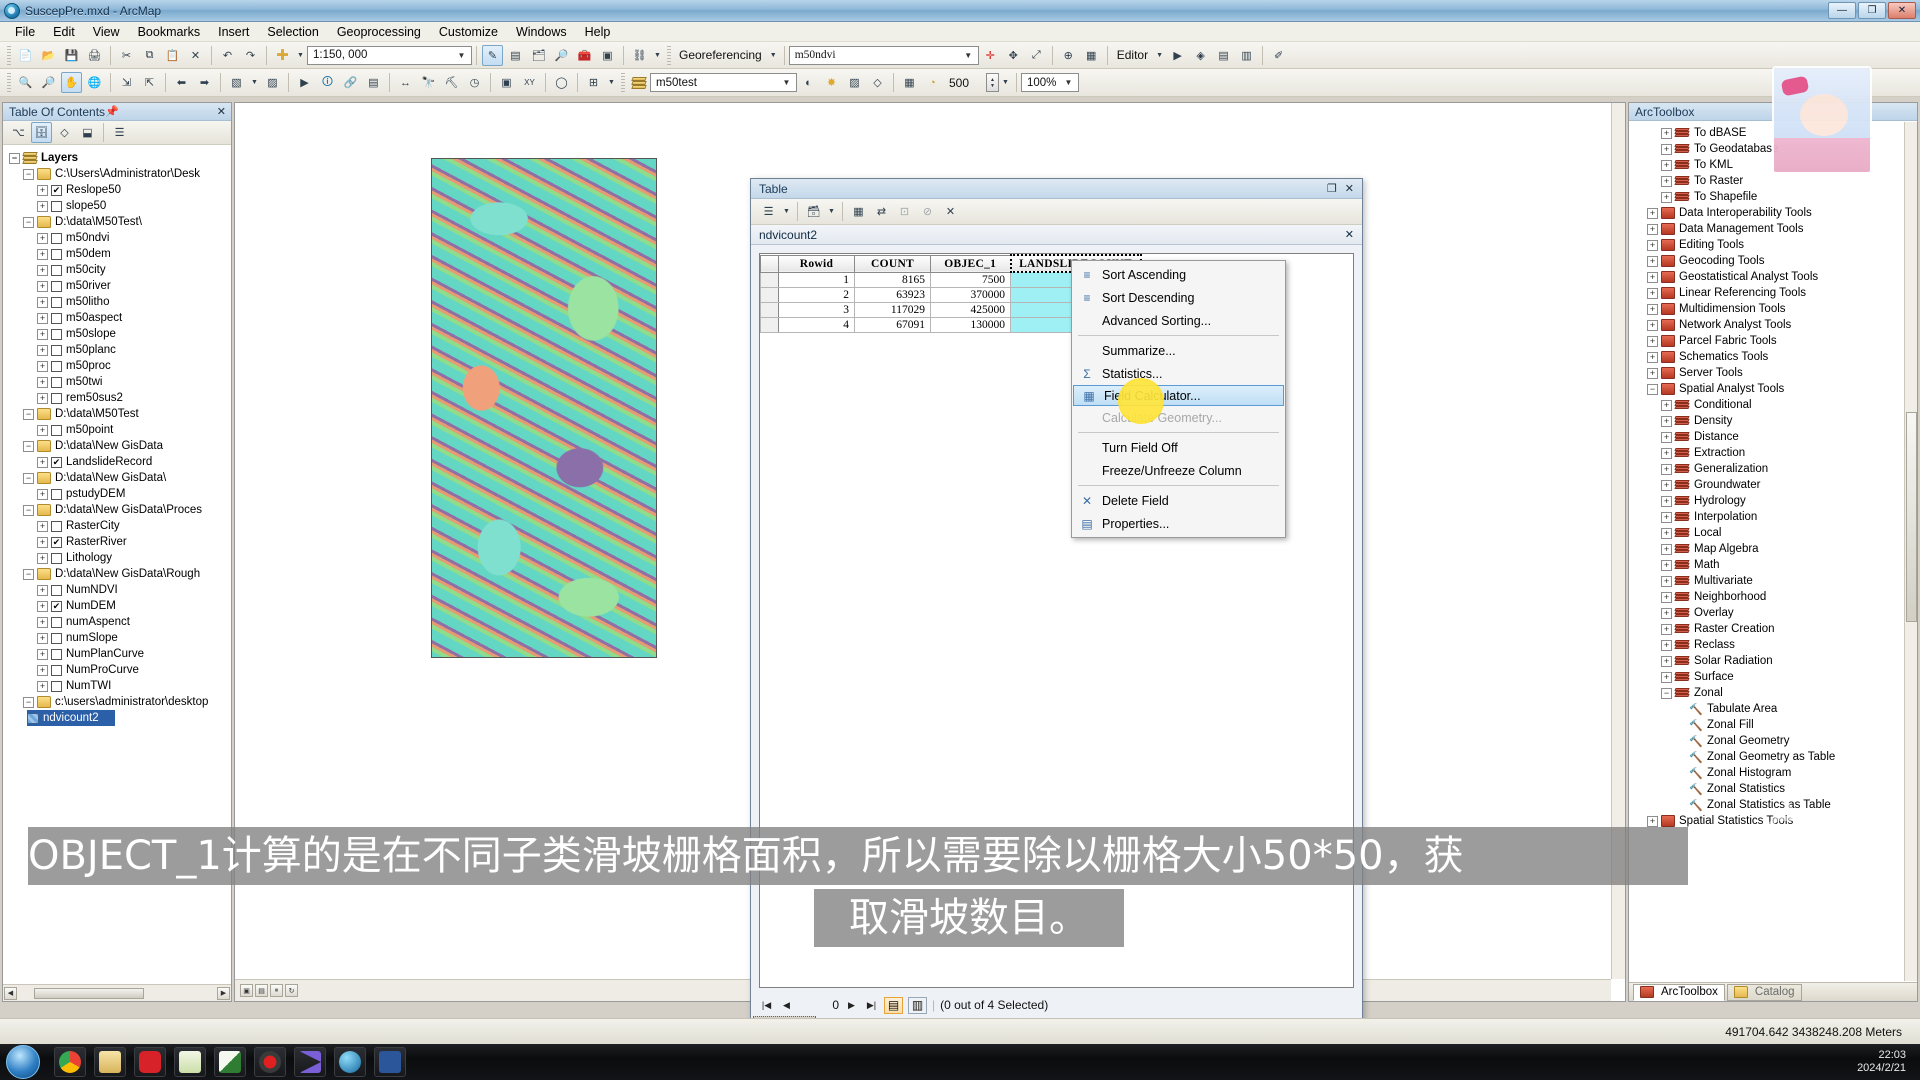 Image resolution: width=1920 pixels, height=1080 pixels. I want to click on media-player-icon, so click(310, 1062).